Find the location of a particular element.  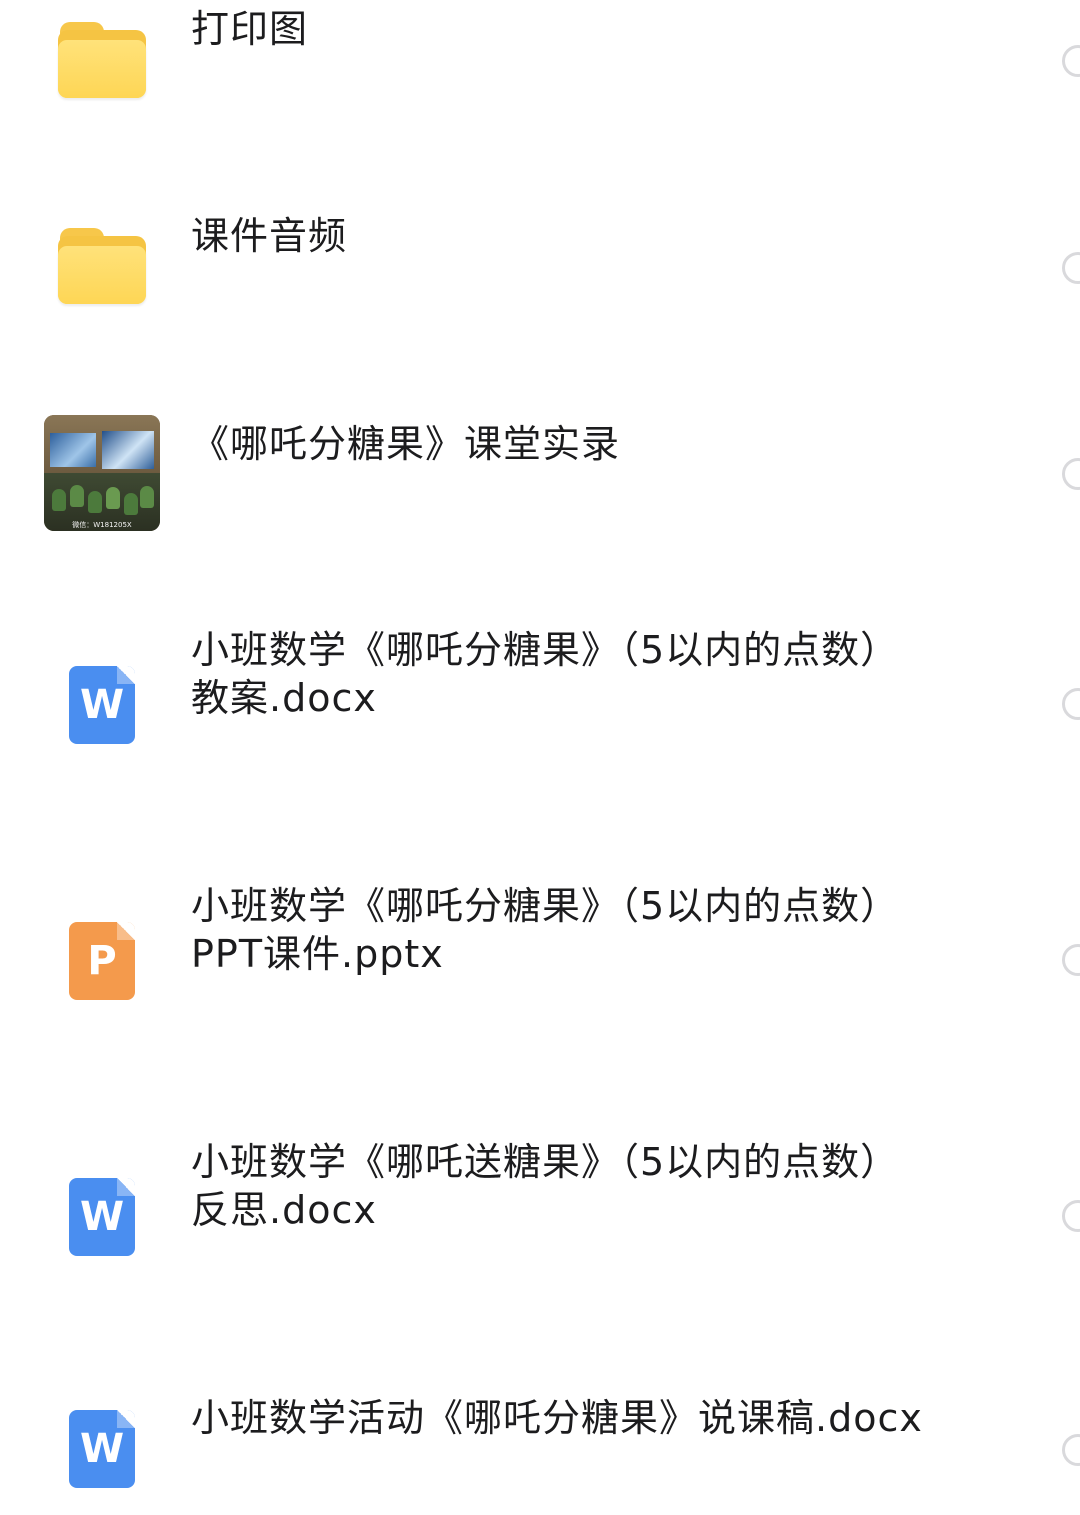

list-item: P 小班数学《哪吒分糖果》（5以内的点数） PPT课件.pptx is located at coordinates (540, 956).